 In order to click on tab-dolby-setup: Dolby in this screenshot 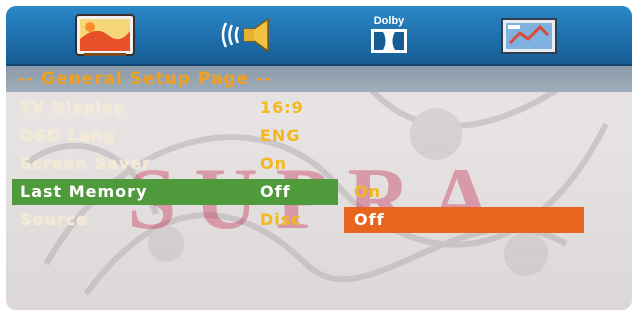, I will do `click(389, 35)`.